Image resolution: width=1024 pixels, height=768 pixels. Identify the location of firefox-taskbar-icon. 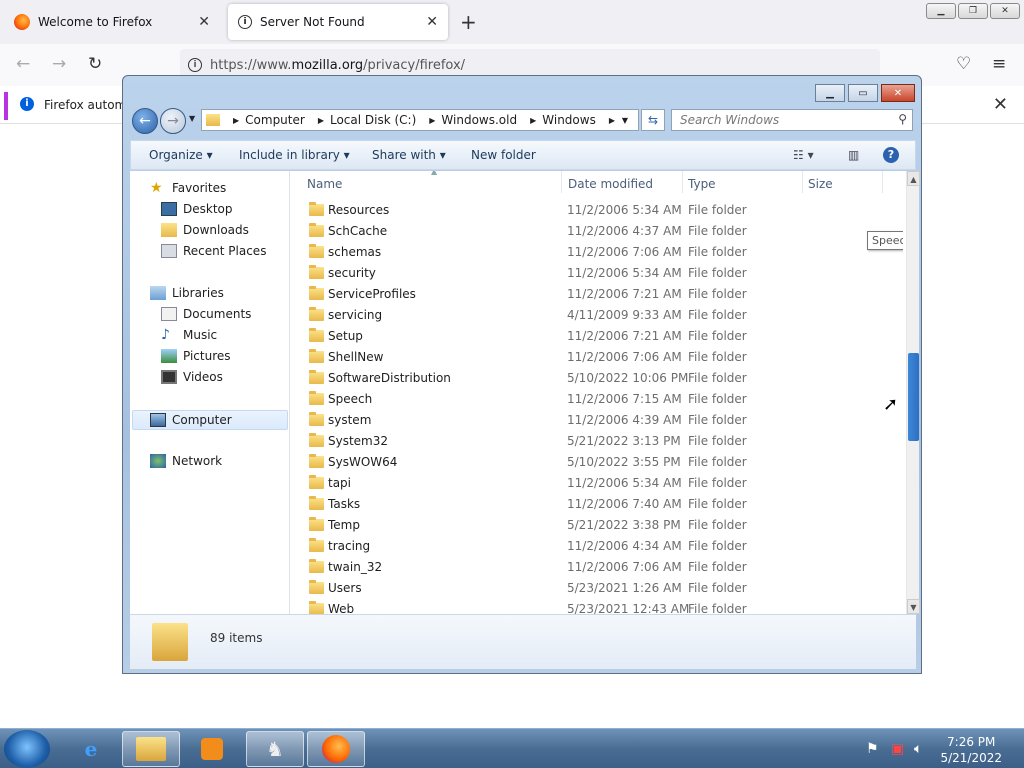
(336, 749).